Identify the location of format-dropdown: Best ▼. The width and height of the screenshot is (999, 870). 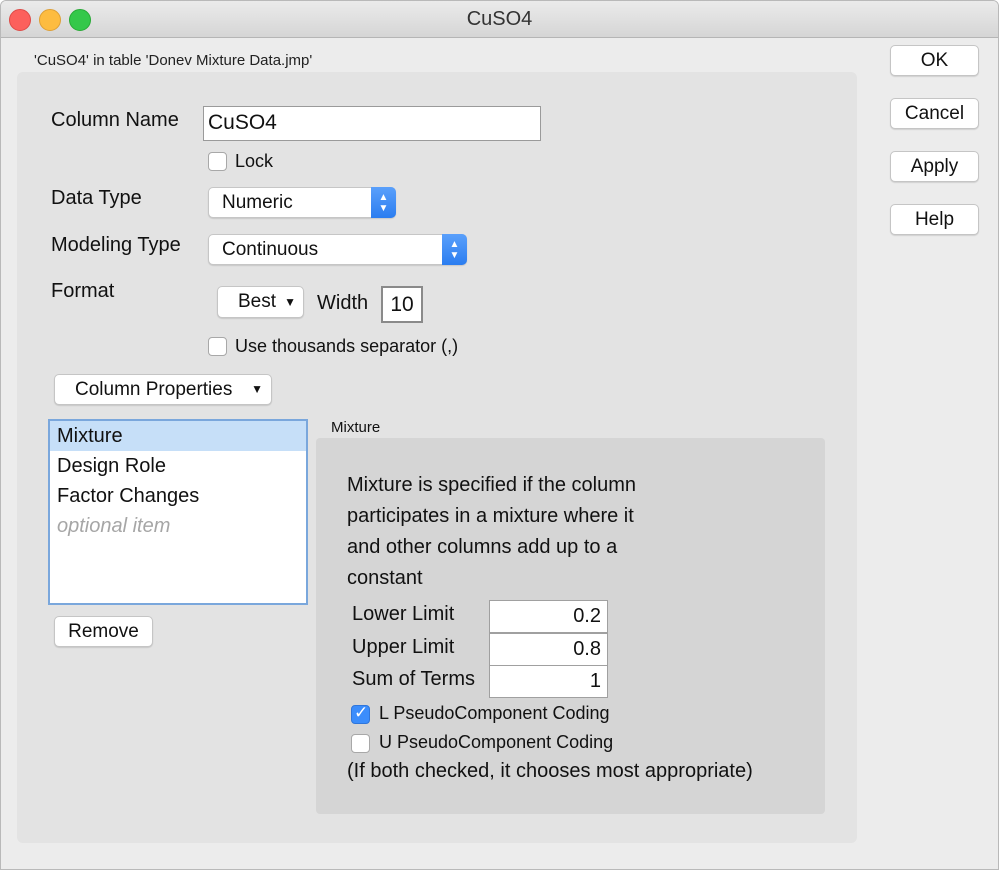
(260, 302).